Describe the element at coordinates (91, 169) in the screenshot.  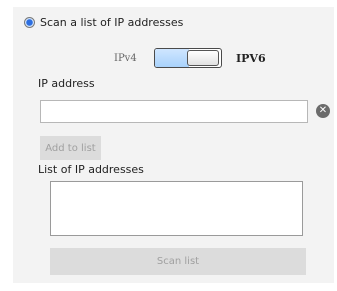
I see `ip-list-label: List of IP addresses` at that location.